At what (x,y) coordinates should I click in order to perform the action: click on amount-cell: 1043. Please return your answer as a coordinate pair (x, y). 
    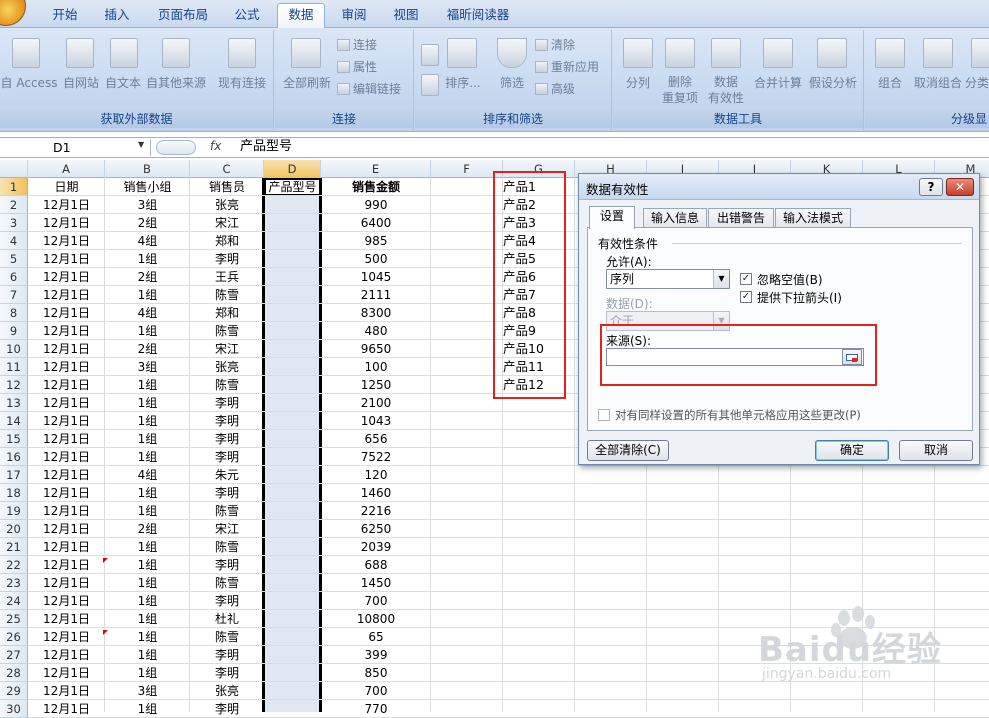
    Looking at the image, I should click on (376, 421).